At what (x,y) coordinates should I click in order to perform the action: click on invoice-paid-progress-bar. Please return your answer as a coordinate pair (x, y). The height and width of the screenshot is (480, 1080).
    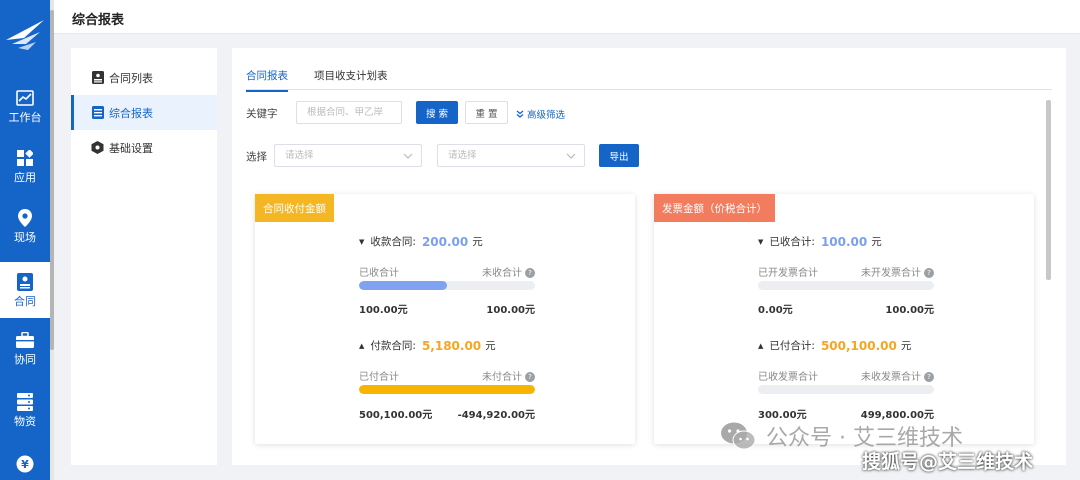
    Looking at the image, I should click on (846, 389).